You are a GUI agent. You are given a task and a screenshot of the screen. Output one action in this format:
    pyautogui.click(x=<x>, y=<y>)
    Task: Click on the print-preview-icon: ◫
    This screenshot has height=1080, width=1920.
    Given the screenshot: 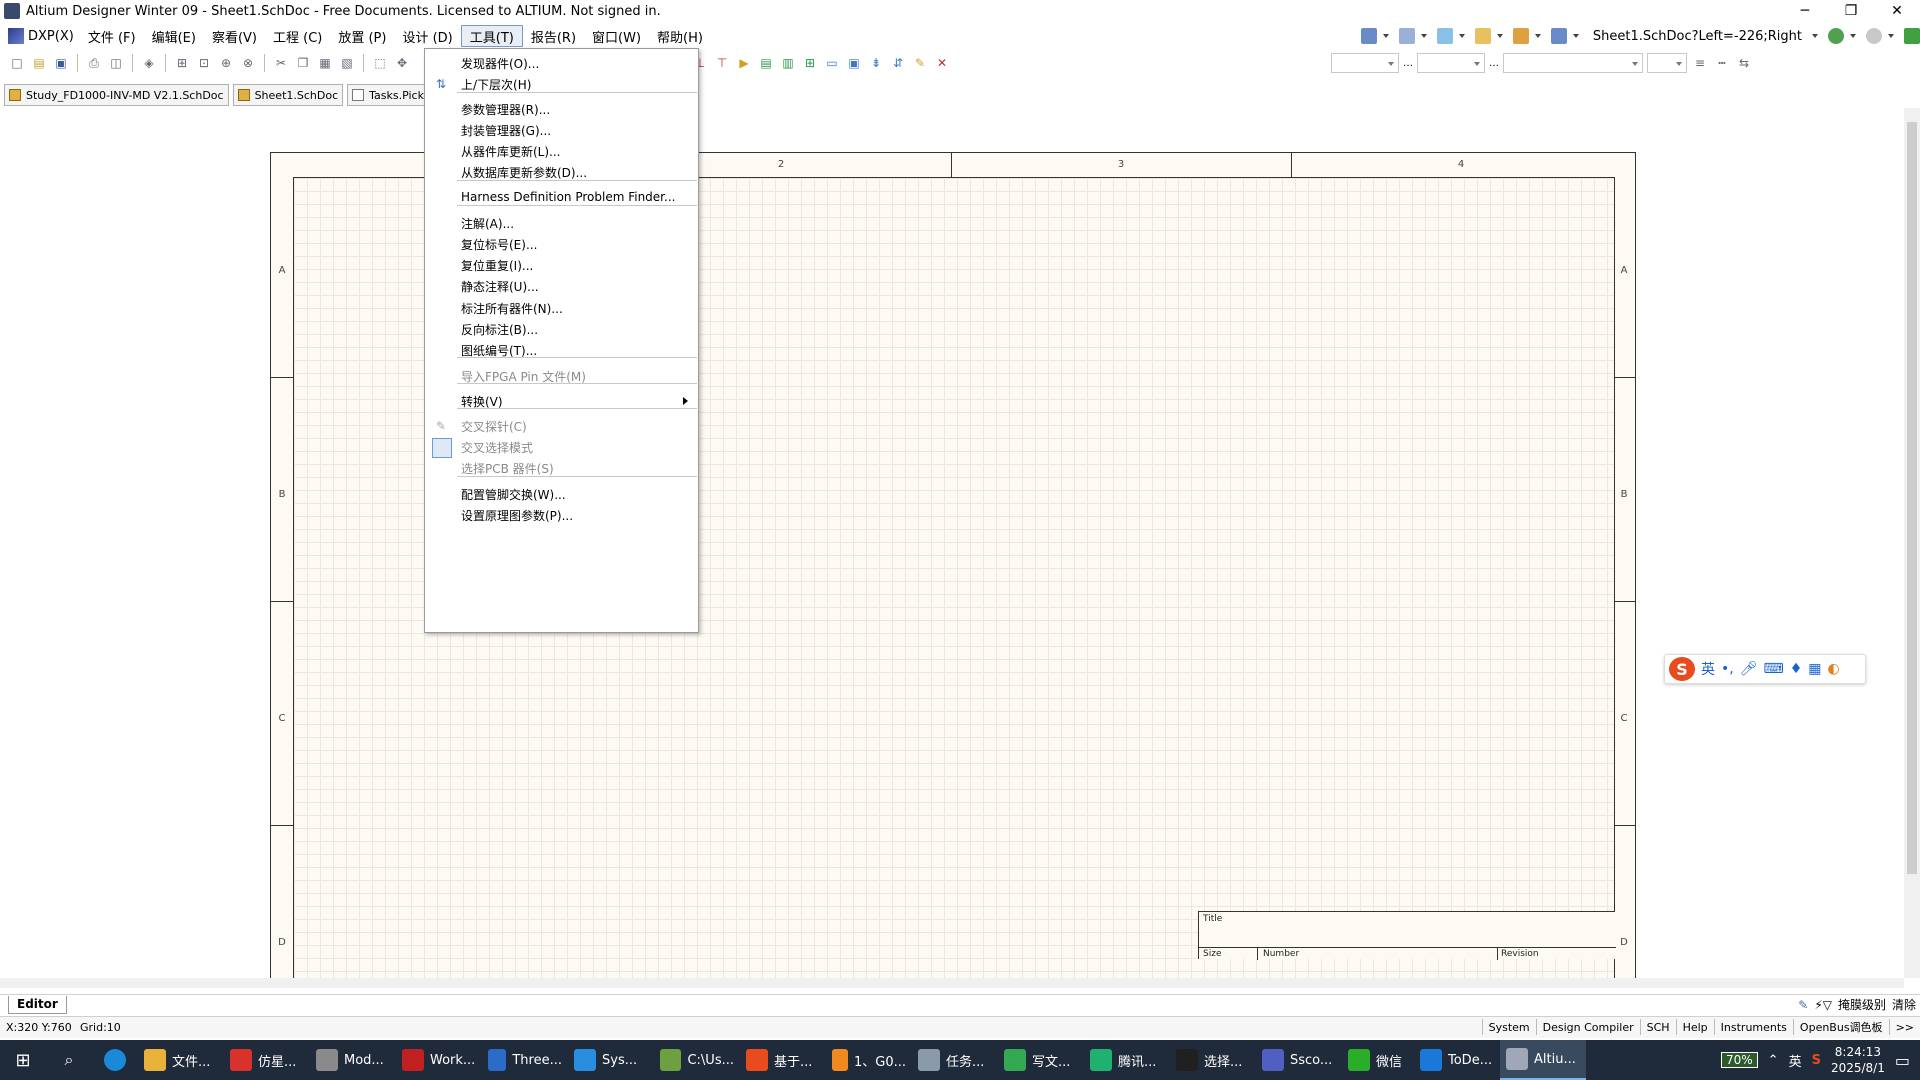 What is the action you would take?
    pyautogui.click(x=116, y=63)
    